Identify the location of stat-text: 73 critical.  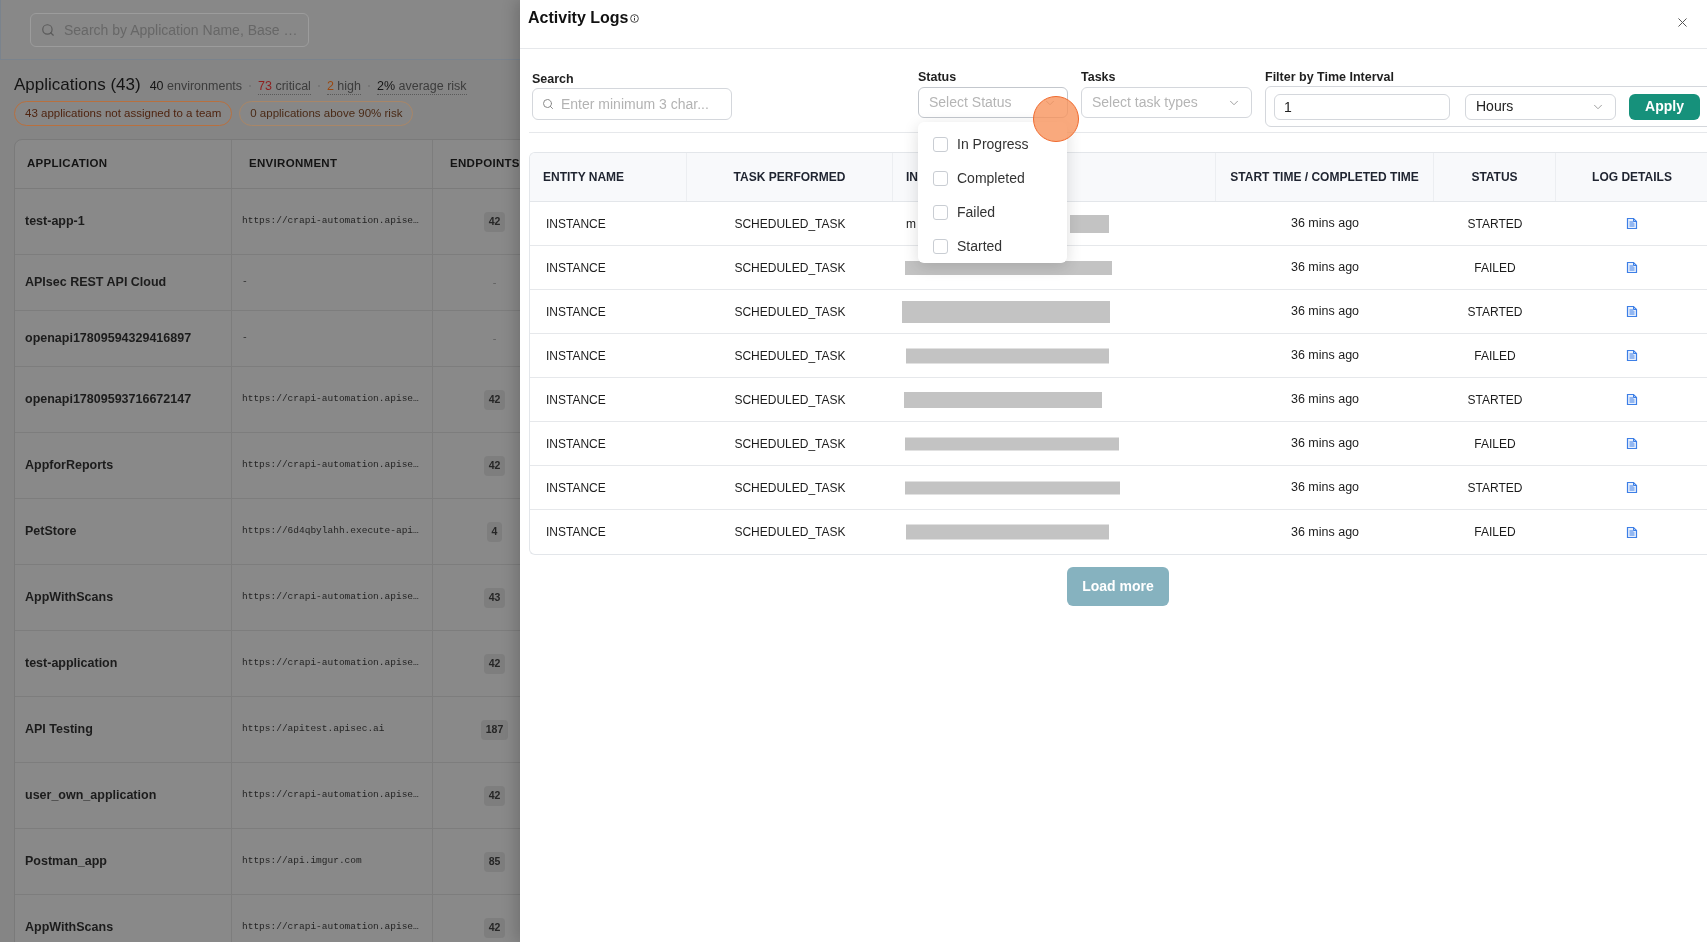
(284, 86).